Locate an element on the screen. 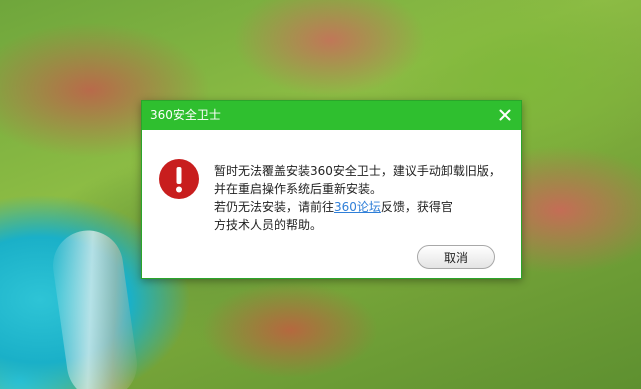 The width and height of the screenshot is (641, 389). message-line: 若仍无法安装，请前往360论坛反馈，获得官 is located at coordinates (364, 207).